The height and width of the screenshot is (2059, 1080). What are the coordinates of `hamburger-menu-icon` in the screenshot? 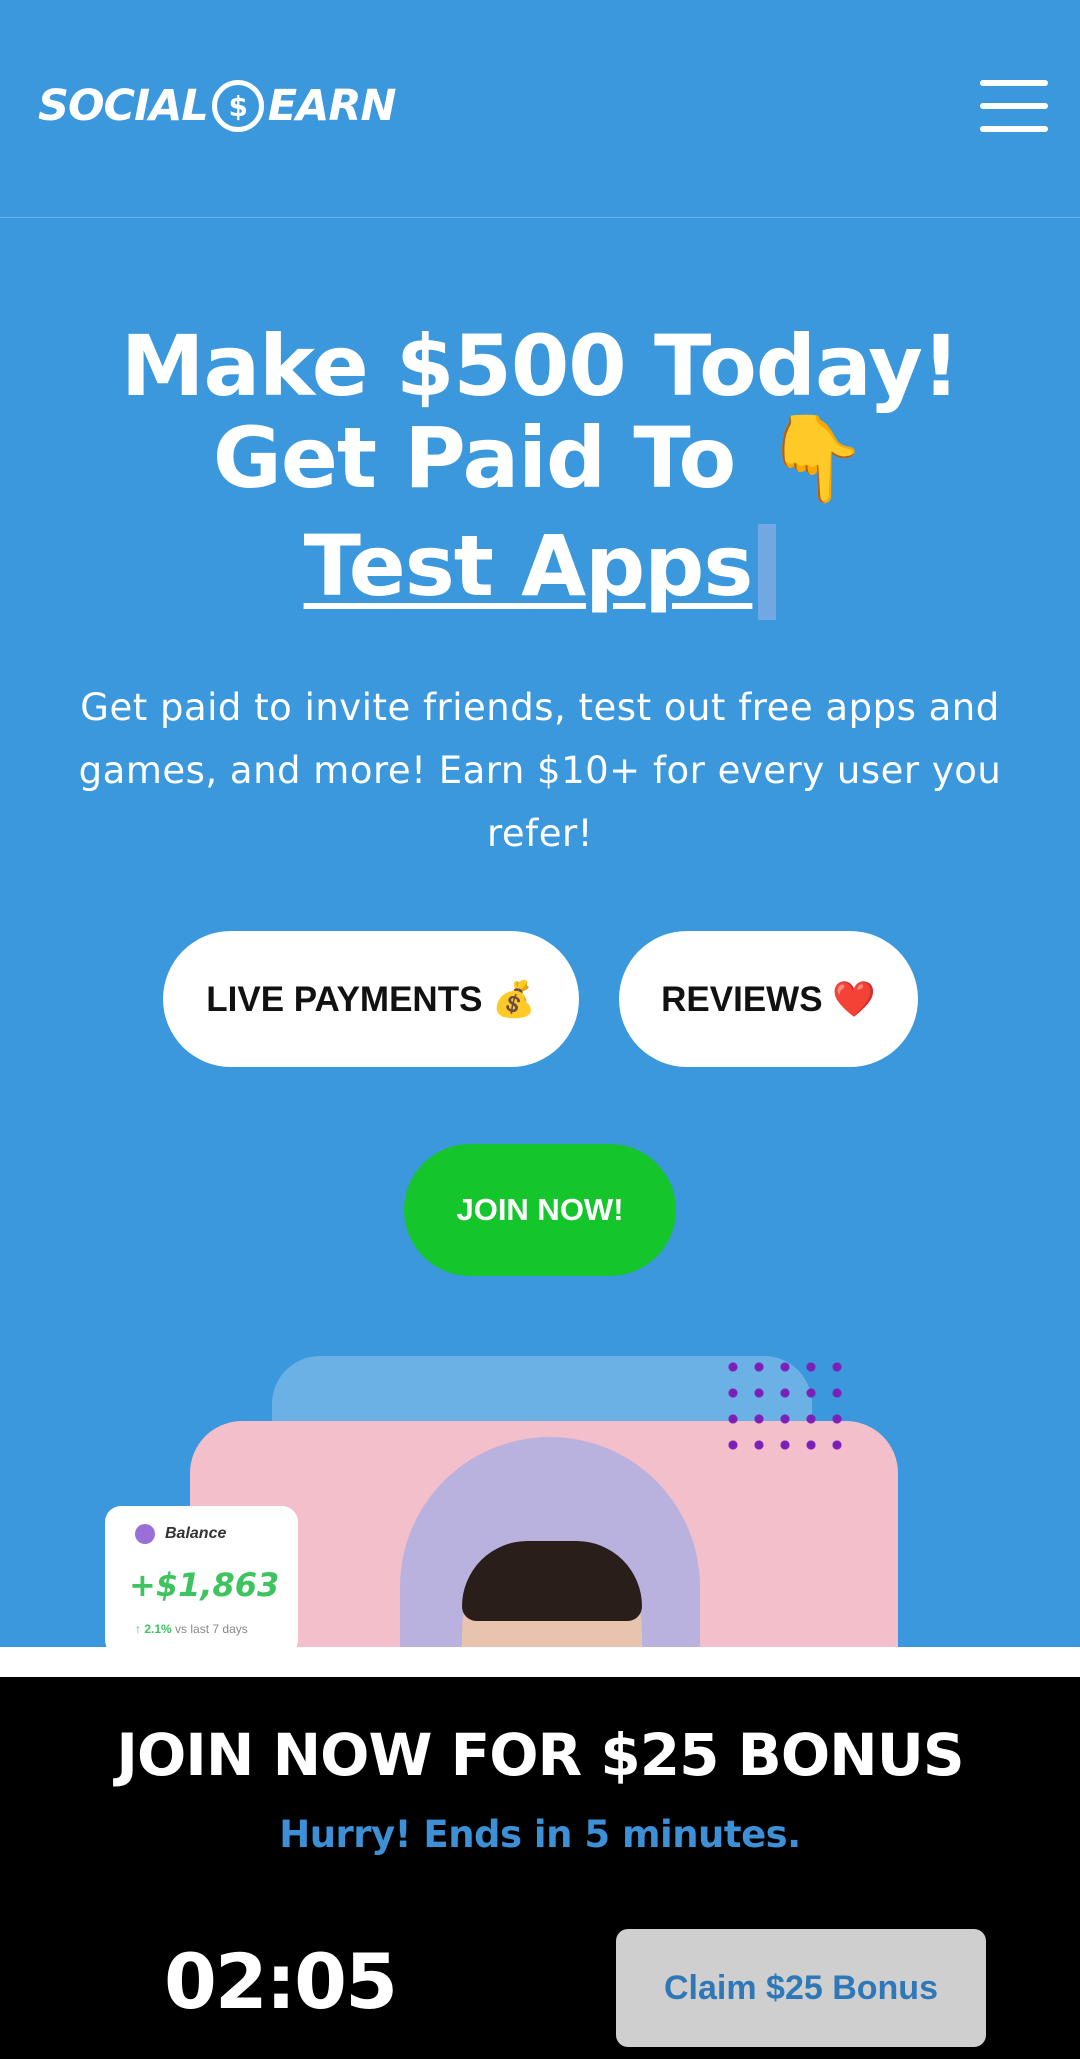 It's located at (1014, 106).